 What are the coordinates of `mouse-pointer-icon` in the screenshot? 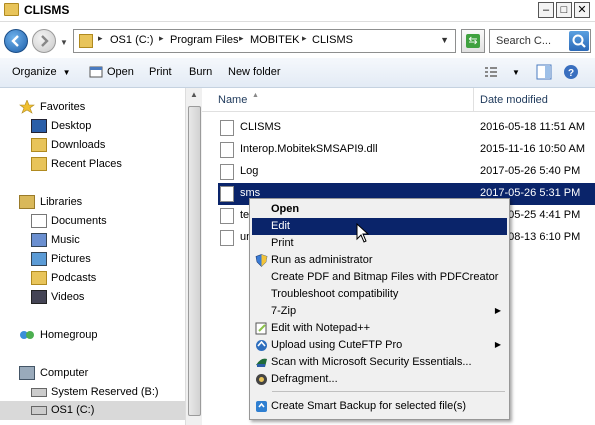 It's located at (363, 233).